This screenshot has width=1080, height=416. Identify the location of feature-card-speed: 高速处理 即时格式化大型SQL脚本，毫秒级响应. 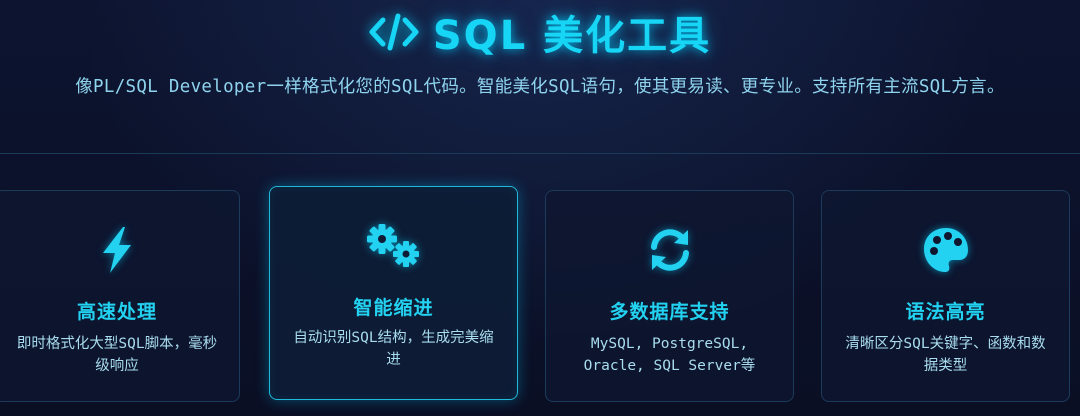
(120, 296).